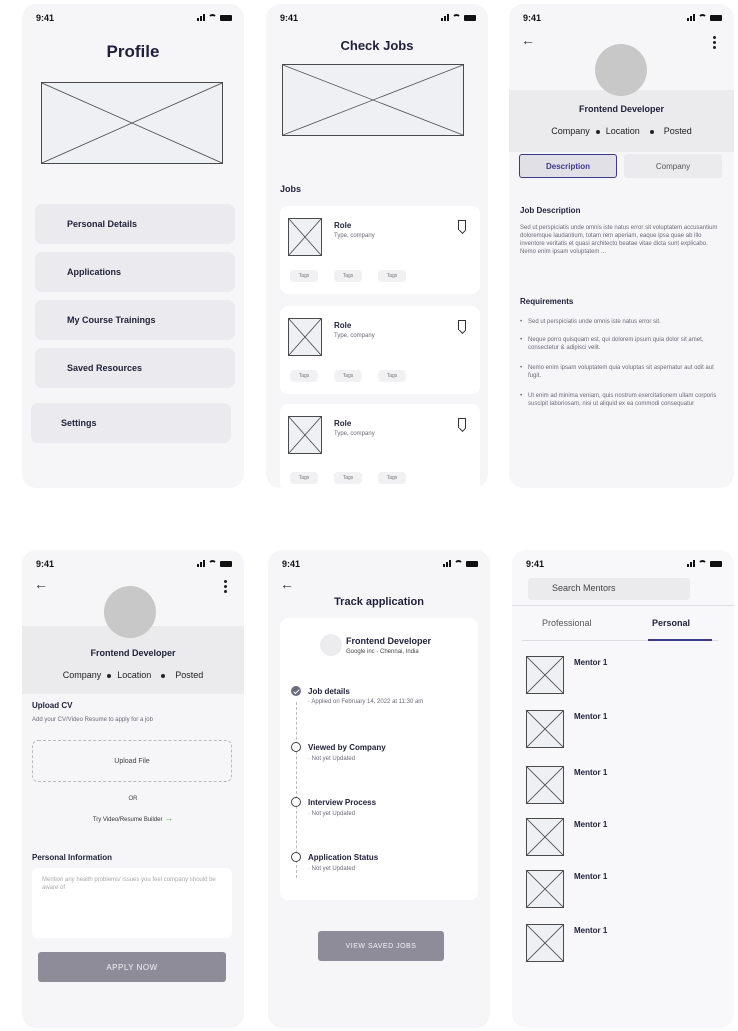 This screenshot has height=1031, width=738. I want to click on active-tab-indicator, so click(680, 640).